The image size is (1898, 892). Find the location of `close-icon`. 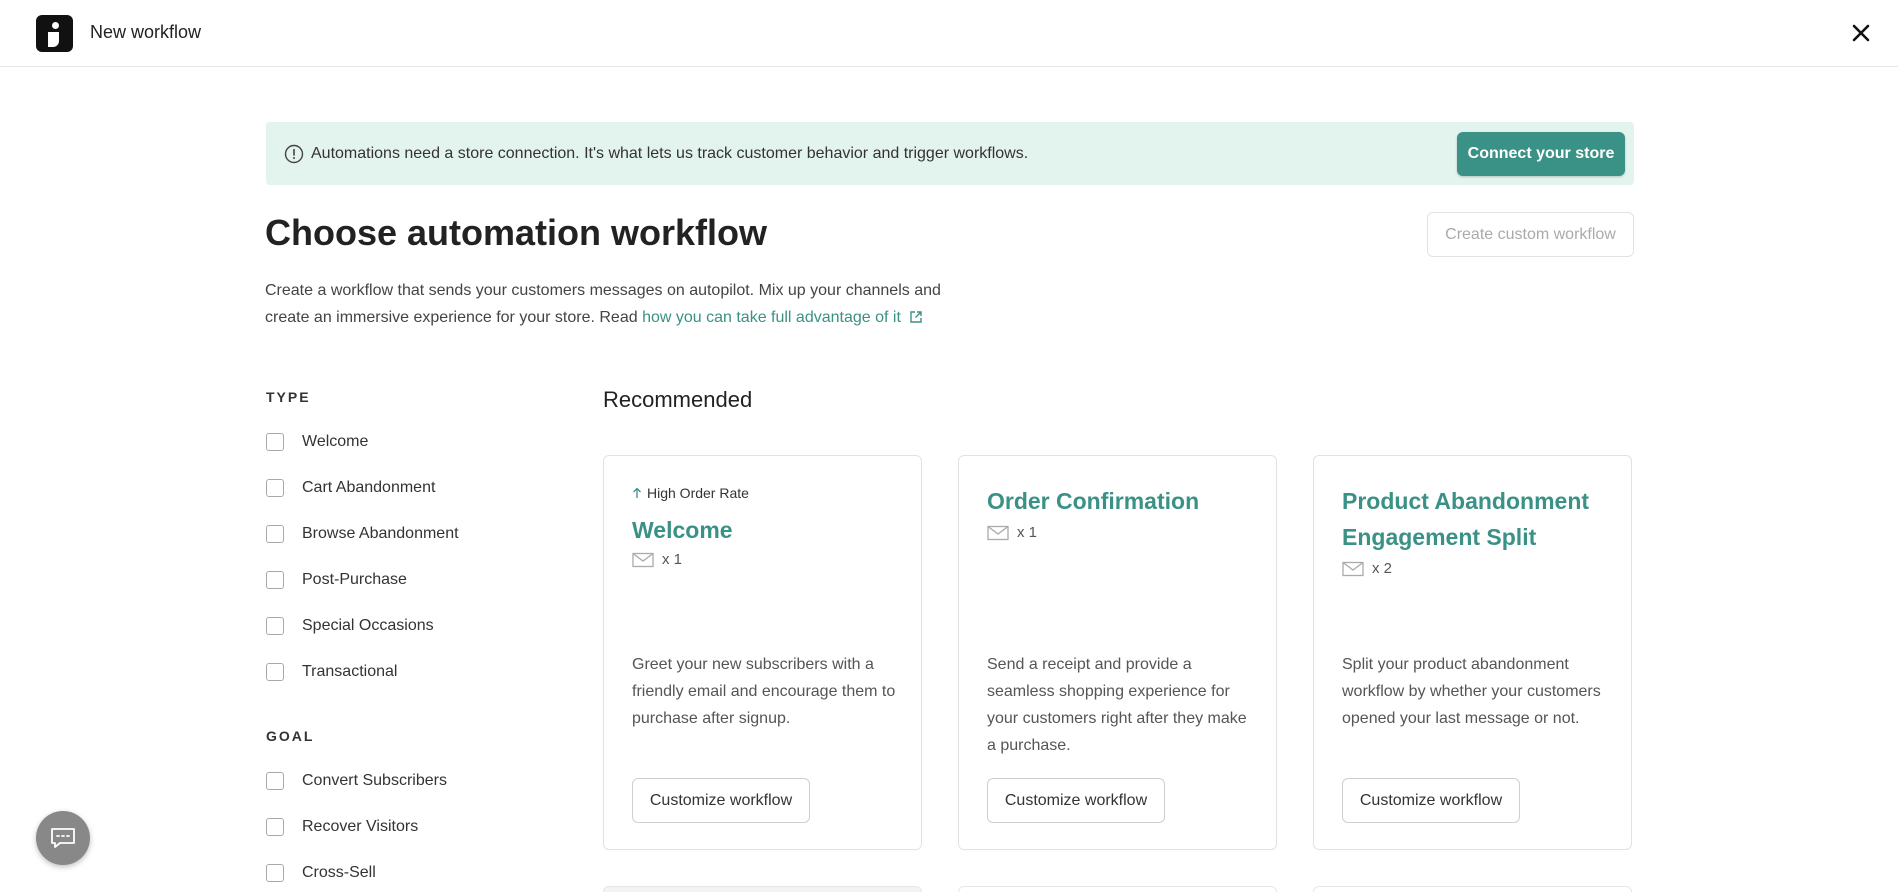

close-icon is located at coordinates (1861, 33).